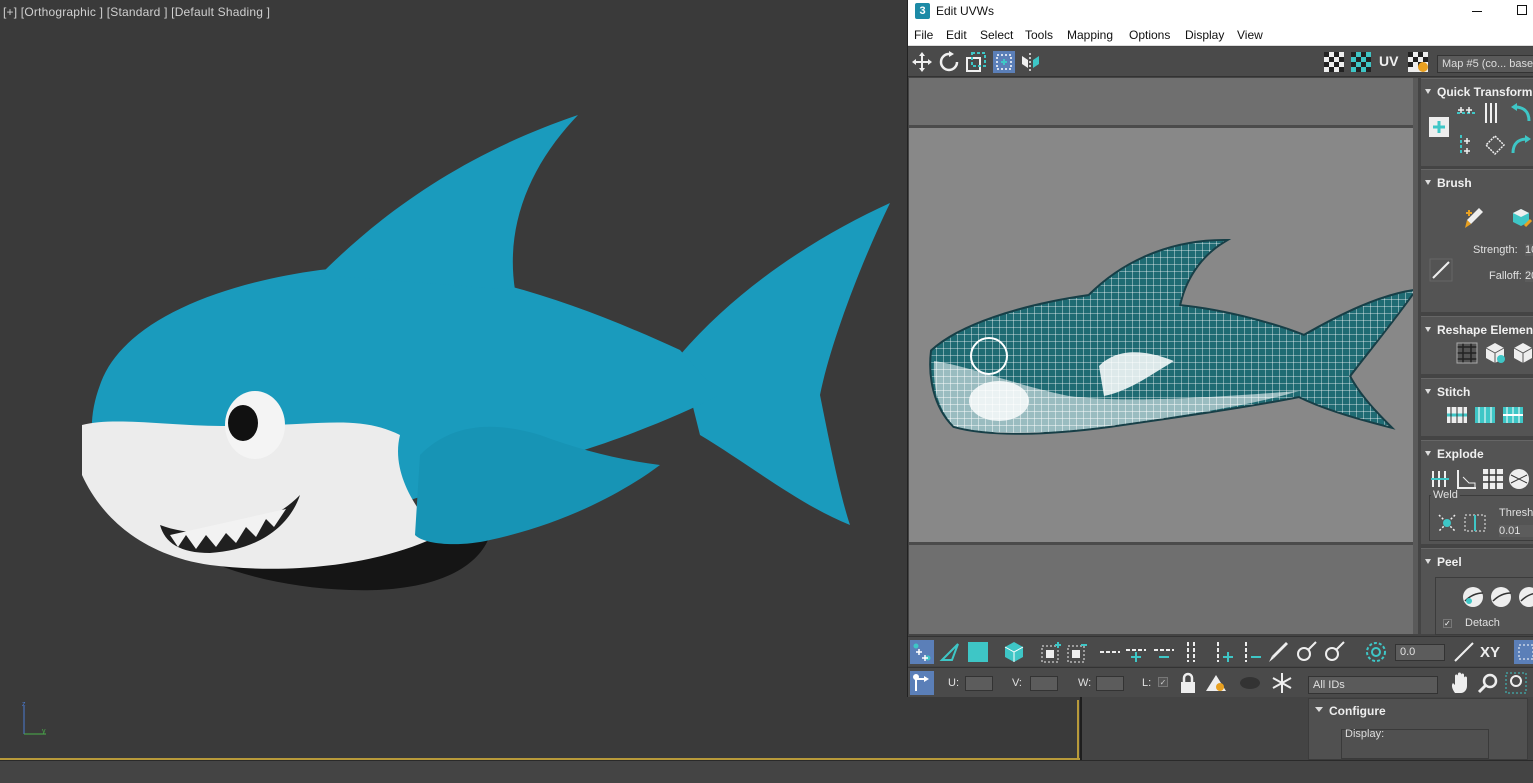 The width and height of the screenshot is (1533, 783). What do you see at coordinates (976, 62) in the screenshot?
I see `scale-icon` at bounding box center [976, 62].